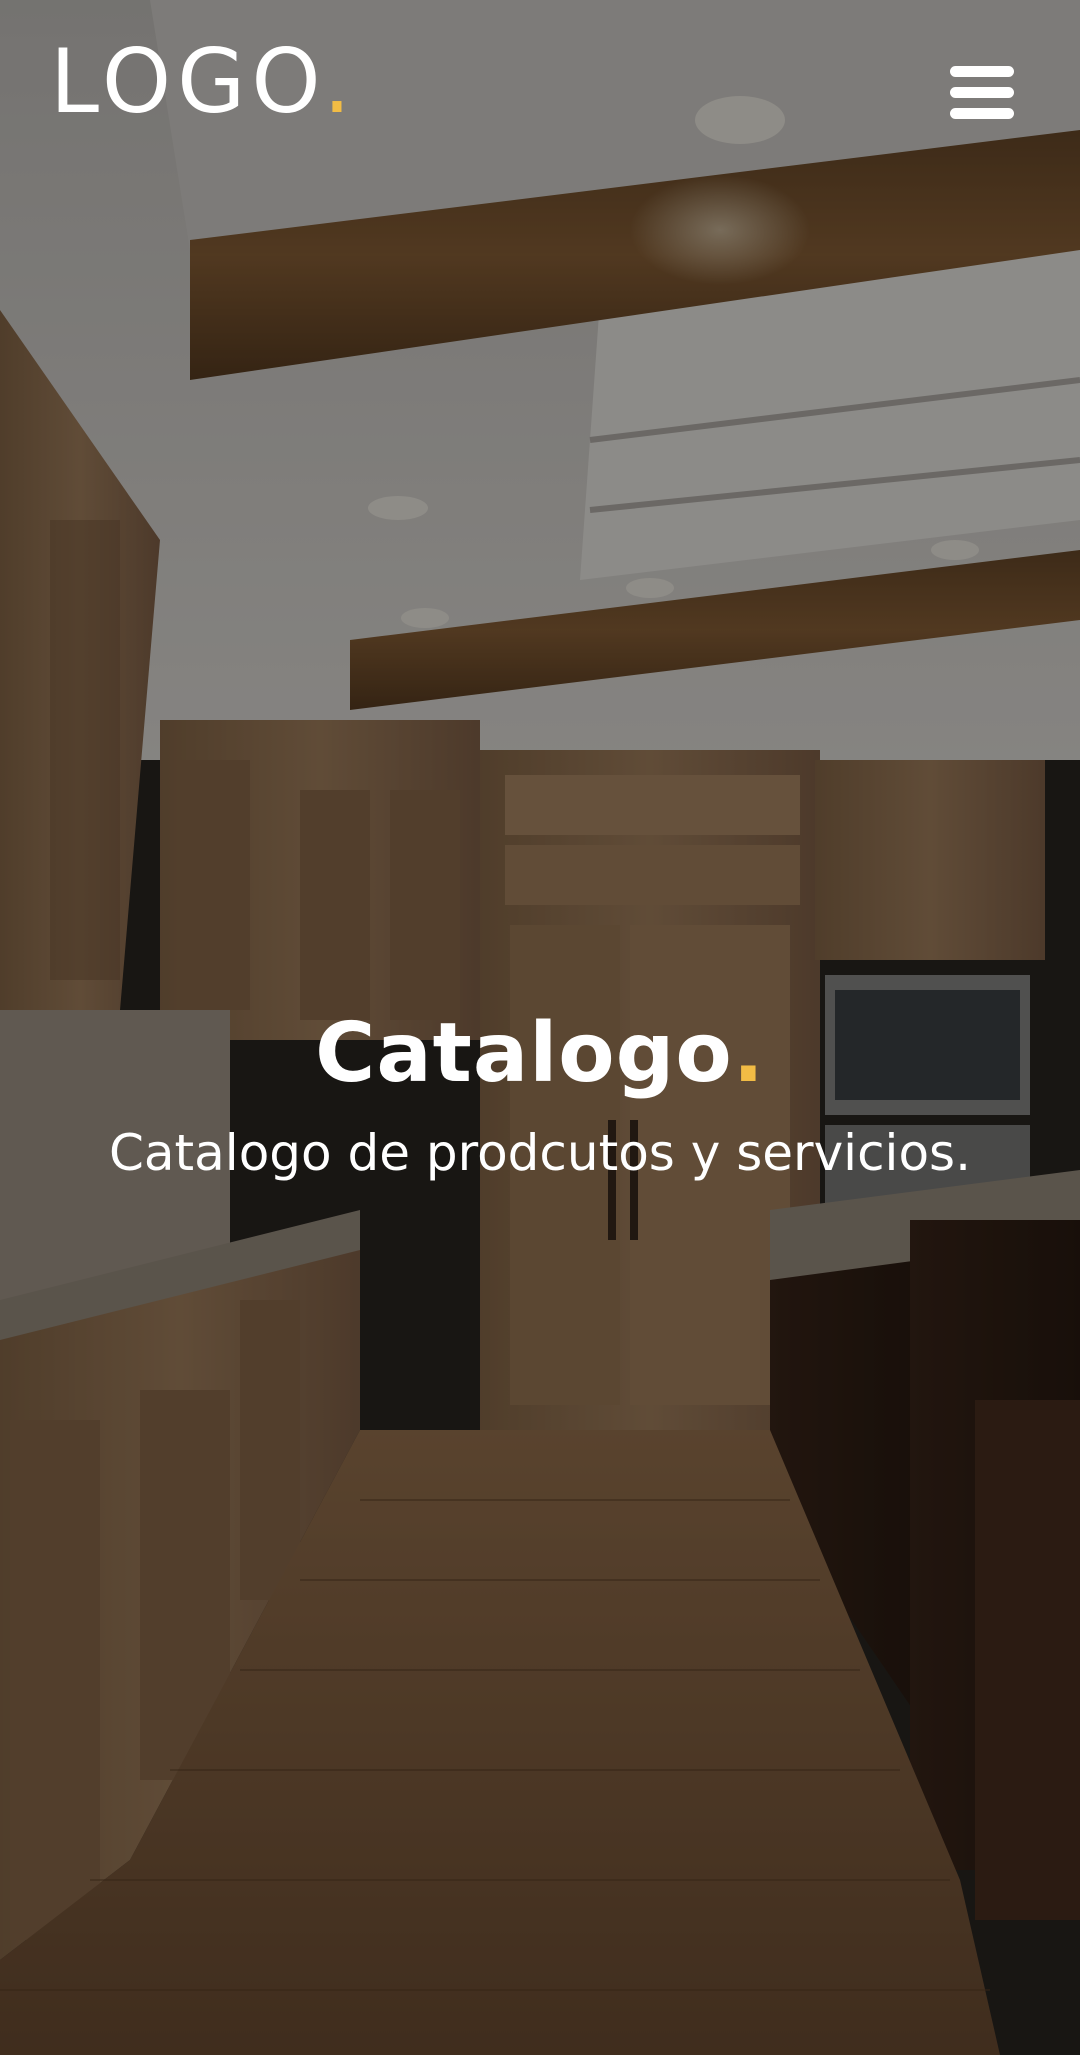  I want to click on logo-text: LOGO, so click(187, 81).